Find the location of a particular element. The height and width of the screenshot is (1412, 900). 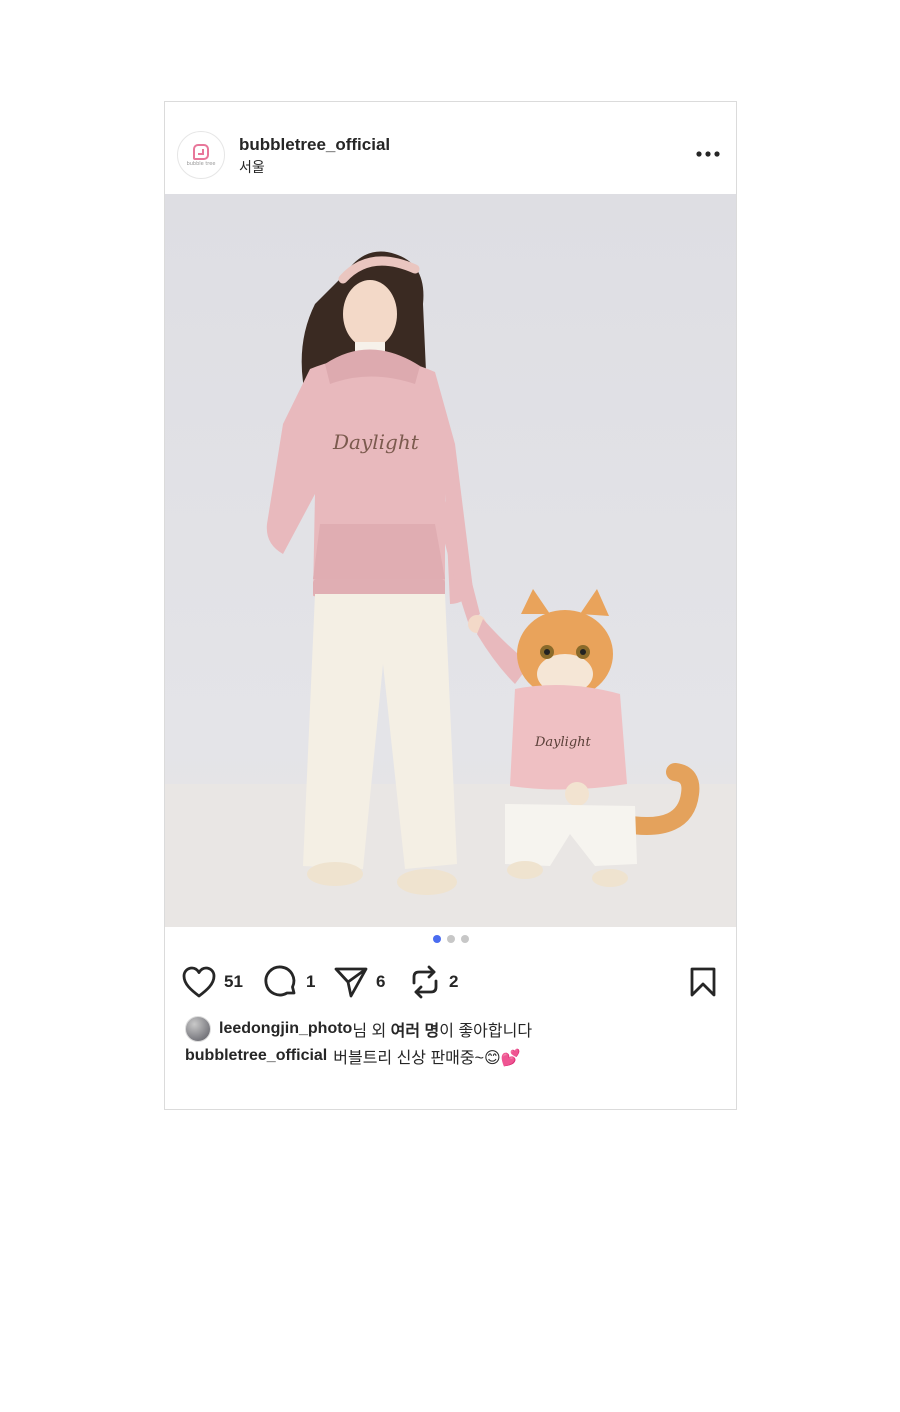

reposts-count: 2 is located at coordinates (454, 981).